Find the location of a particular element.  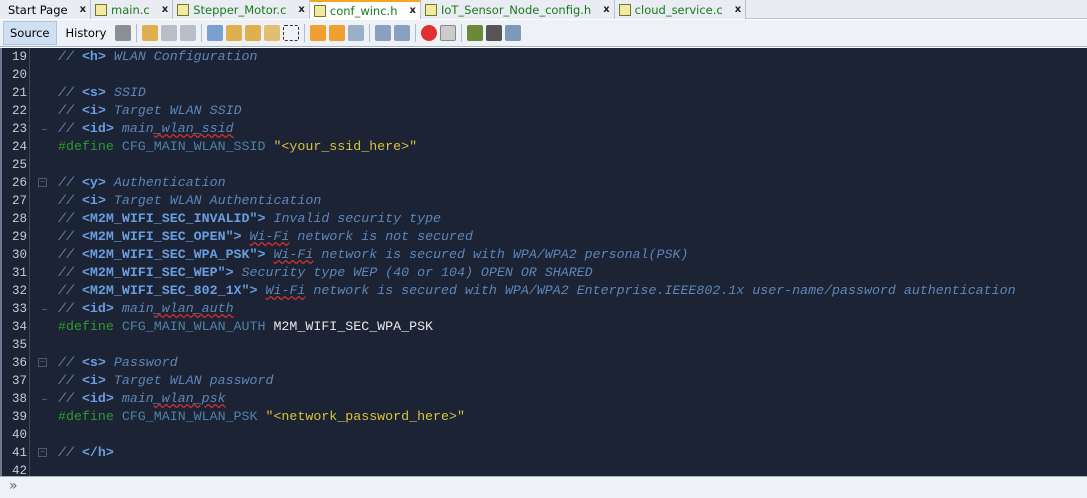

code-token: Wi-Fi is located at coordinates (293, 254).